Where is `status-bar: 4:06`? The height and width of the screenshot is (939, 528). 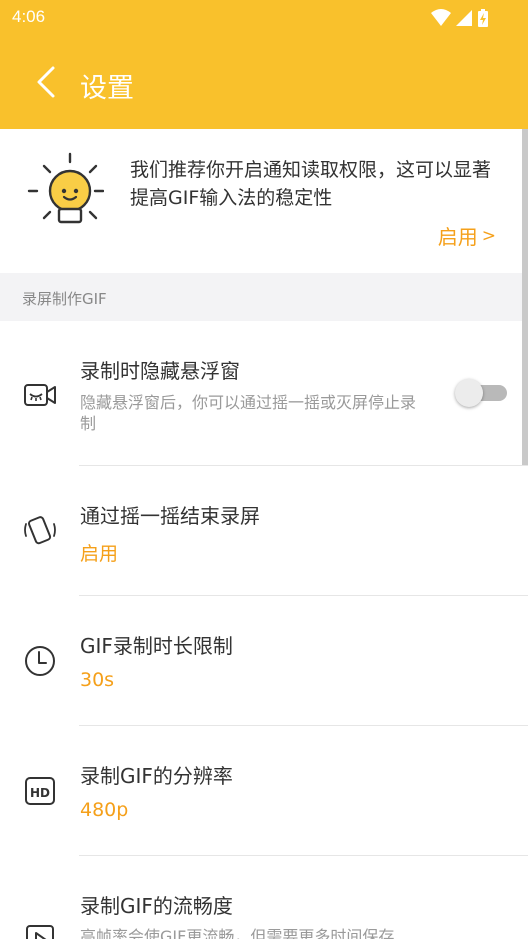 status-bar: 4:06 is located at coordinates (264, 18).